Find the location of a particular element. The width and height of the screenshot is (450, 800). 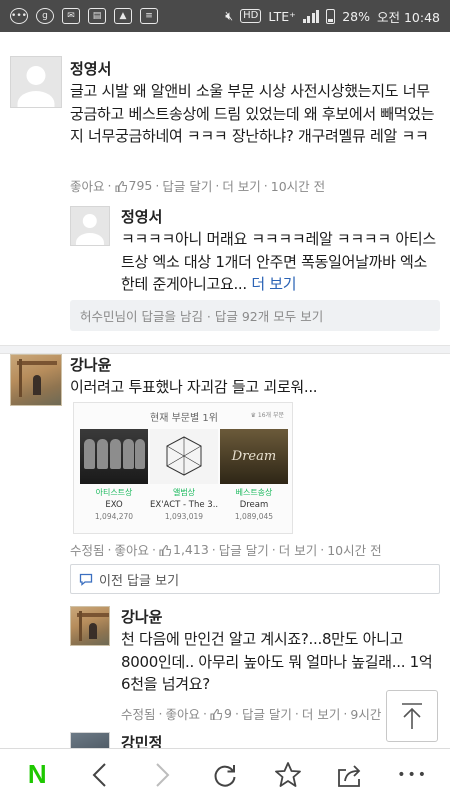

like-count: 1,413 is located at coordinates (191, 549).